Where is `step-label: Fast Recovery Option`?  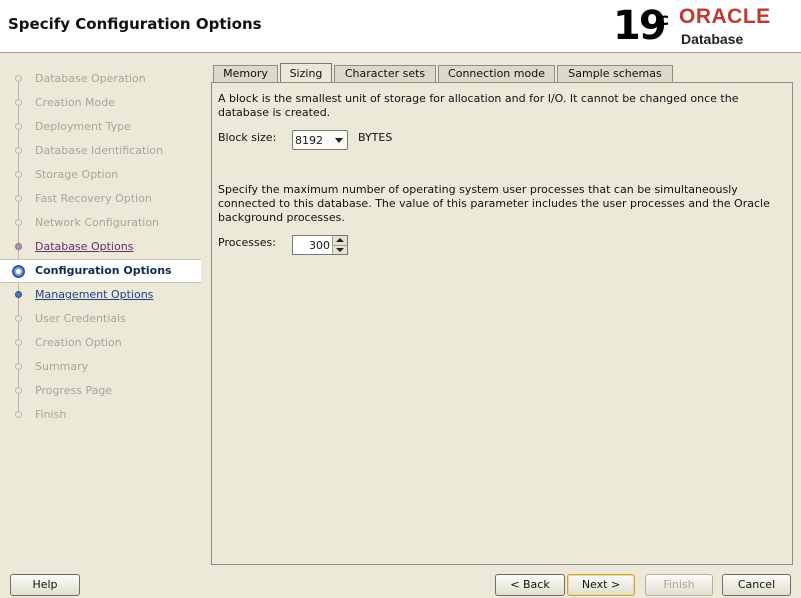 step-label: Fast Recovery Option is located at coordinates (93, 198).